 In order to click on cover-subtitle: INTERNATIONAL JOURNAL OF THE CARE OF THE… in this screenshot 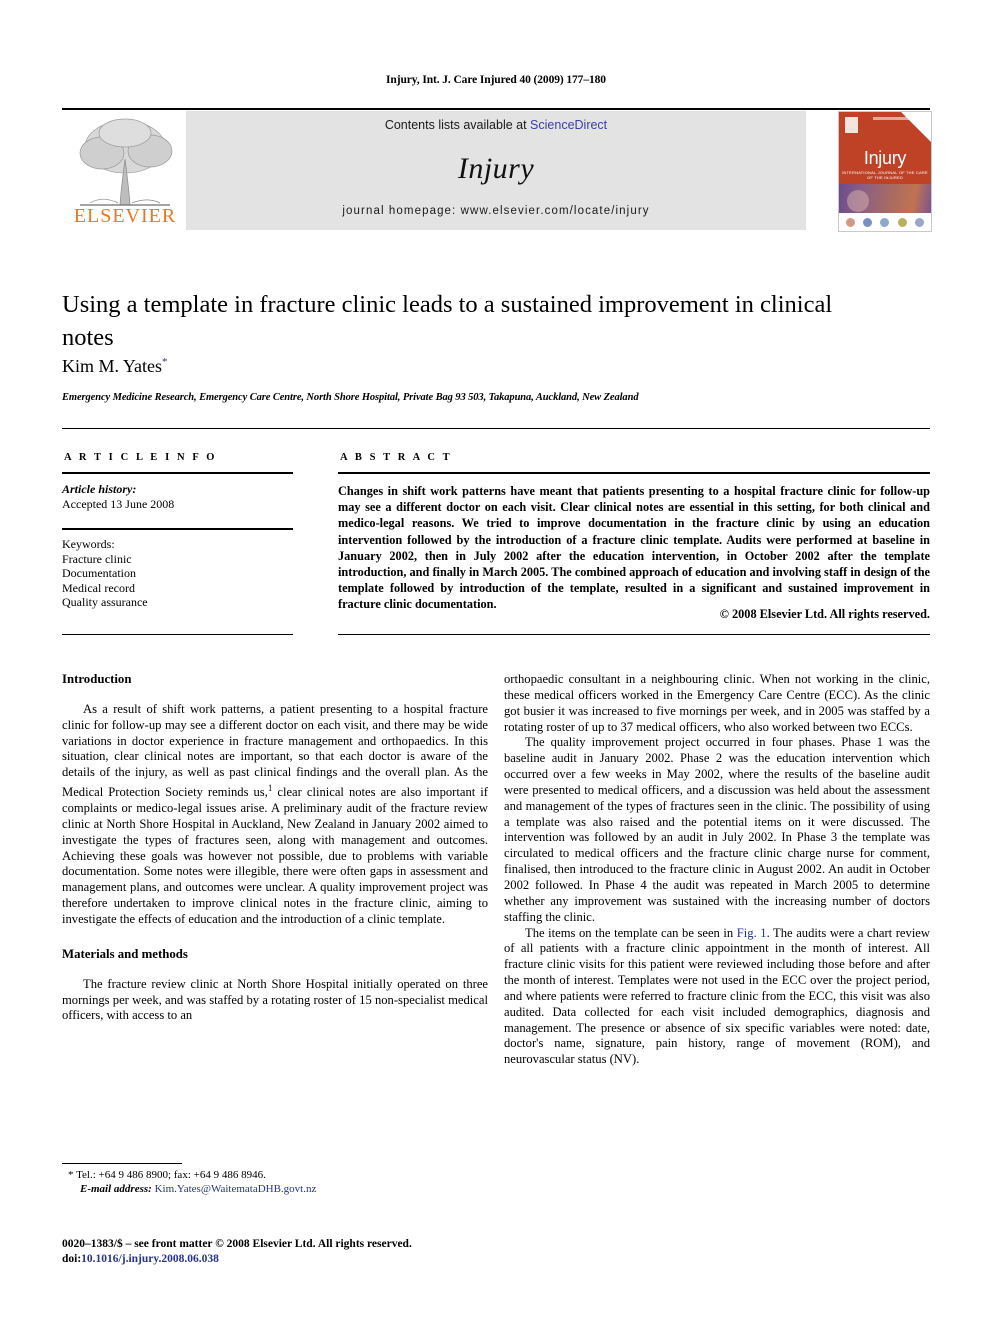, I will do `click(885, 175)`.